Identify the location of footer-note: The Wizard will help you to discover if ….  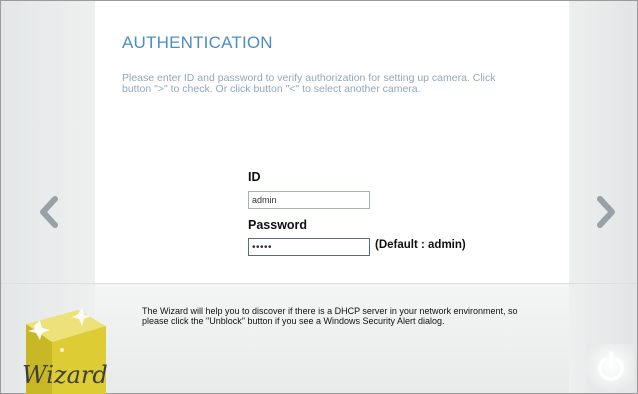
(330, 316).